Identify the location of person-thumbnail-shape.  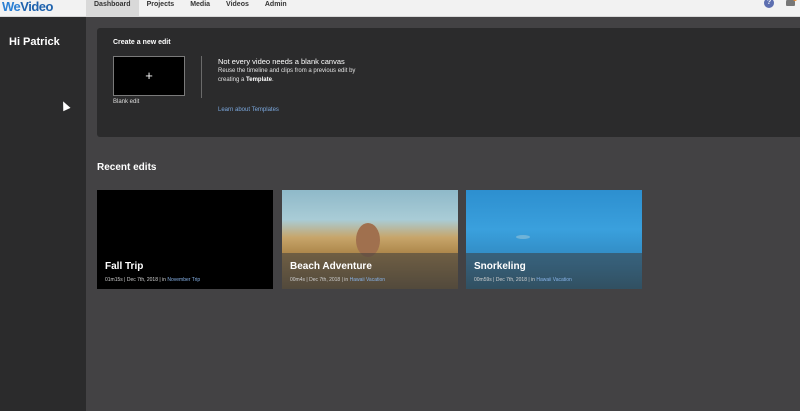
(368, 240).